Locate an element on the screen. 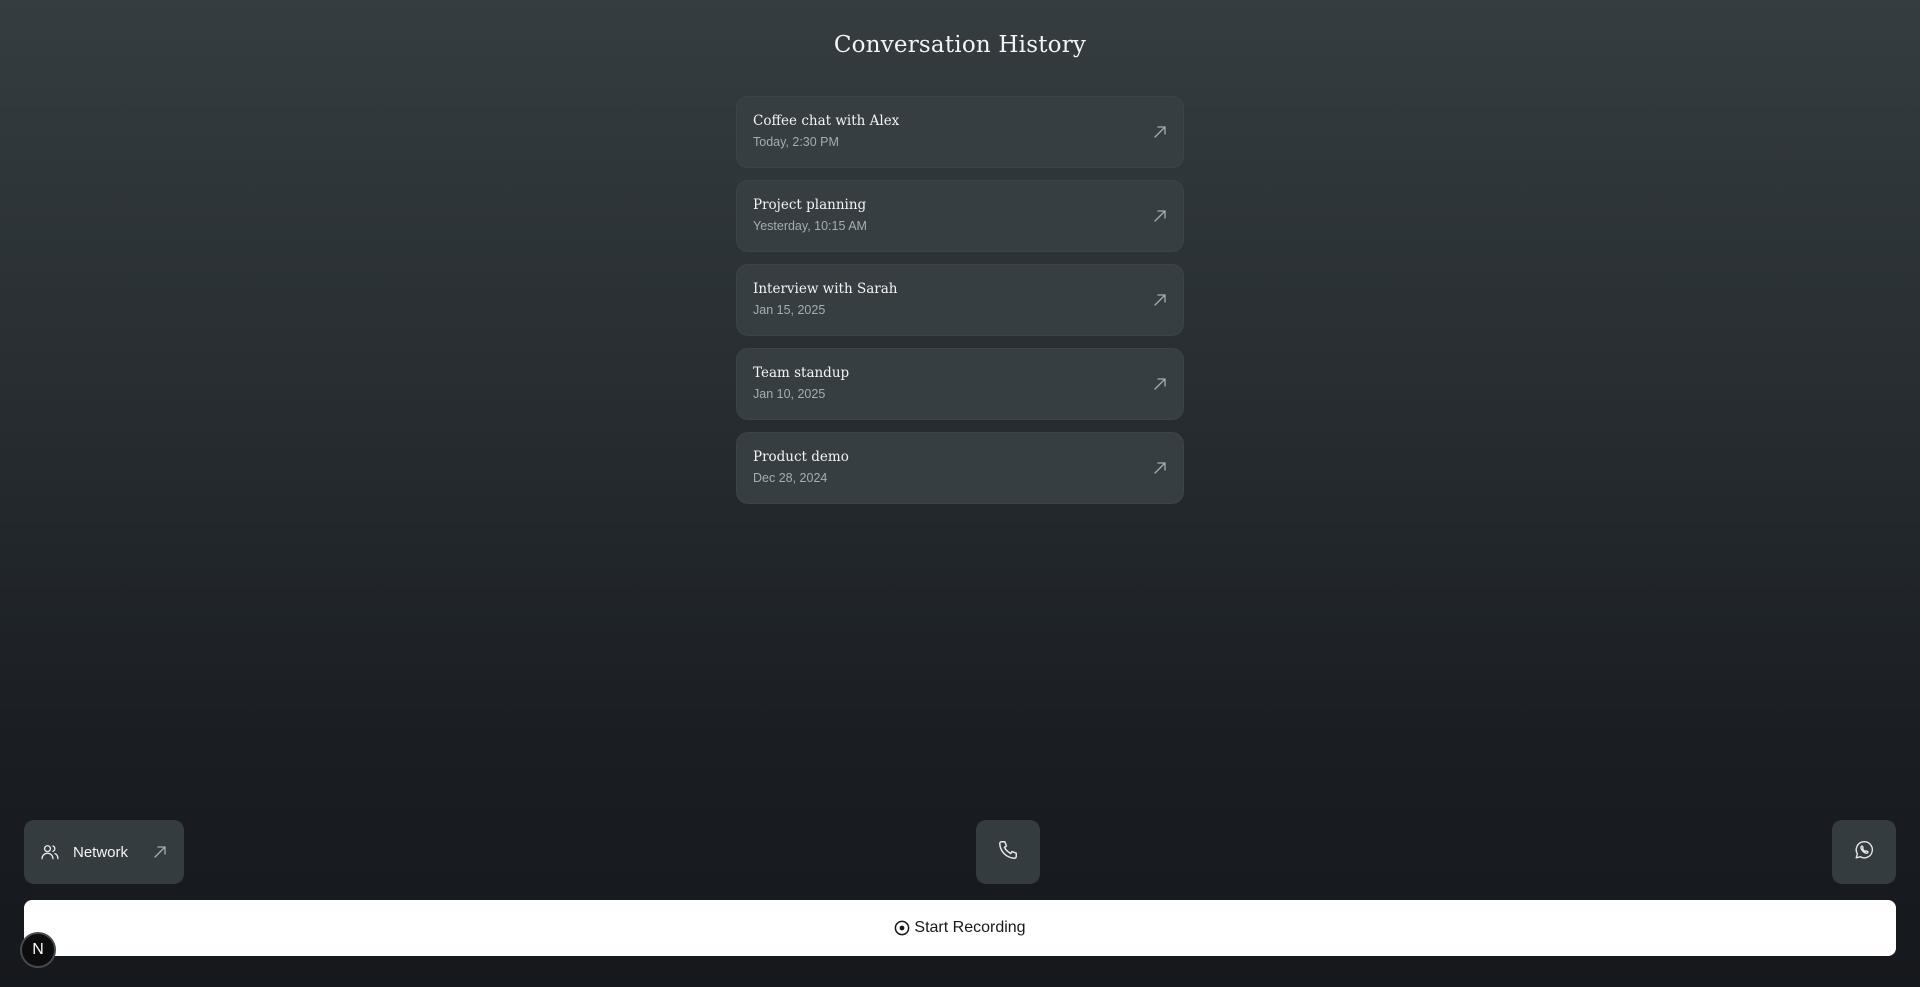  start-recording-button: Start Recording is located at coordinates (960, 928).